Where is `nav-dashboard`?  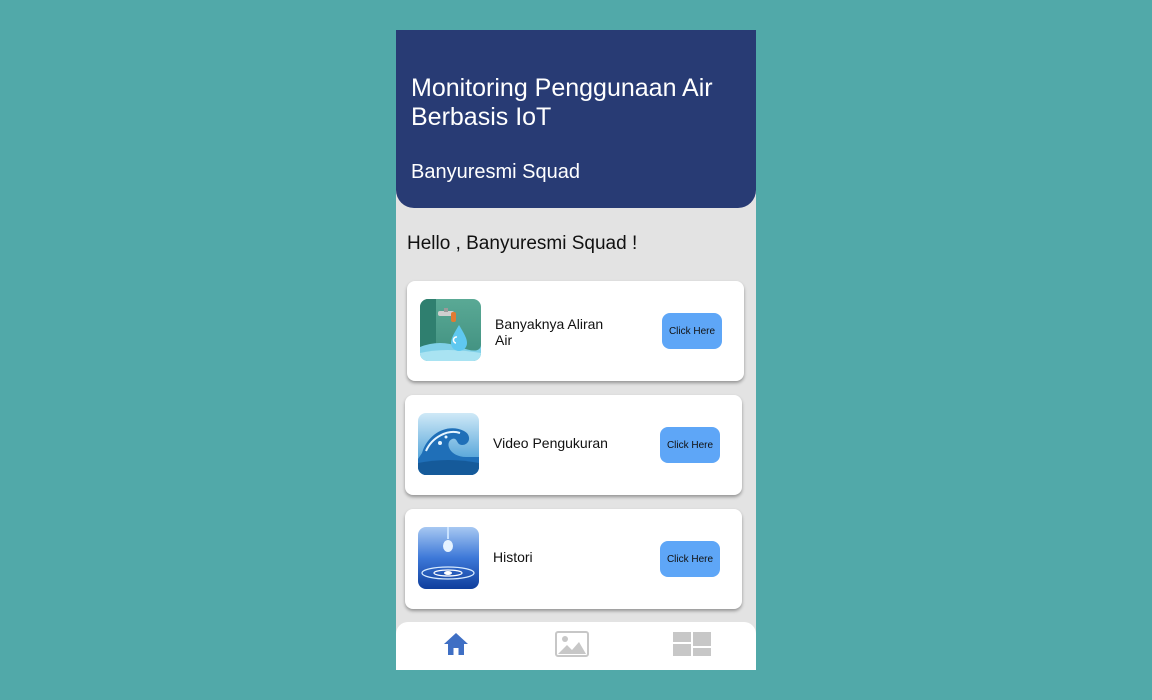
nav-dashboard is located at coordinates (692, 646).